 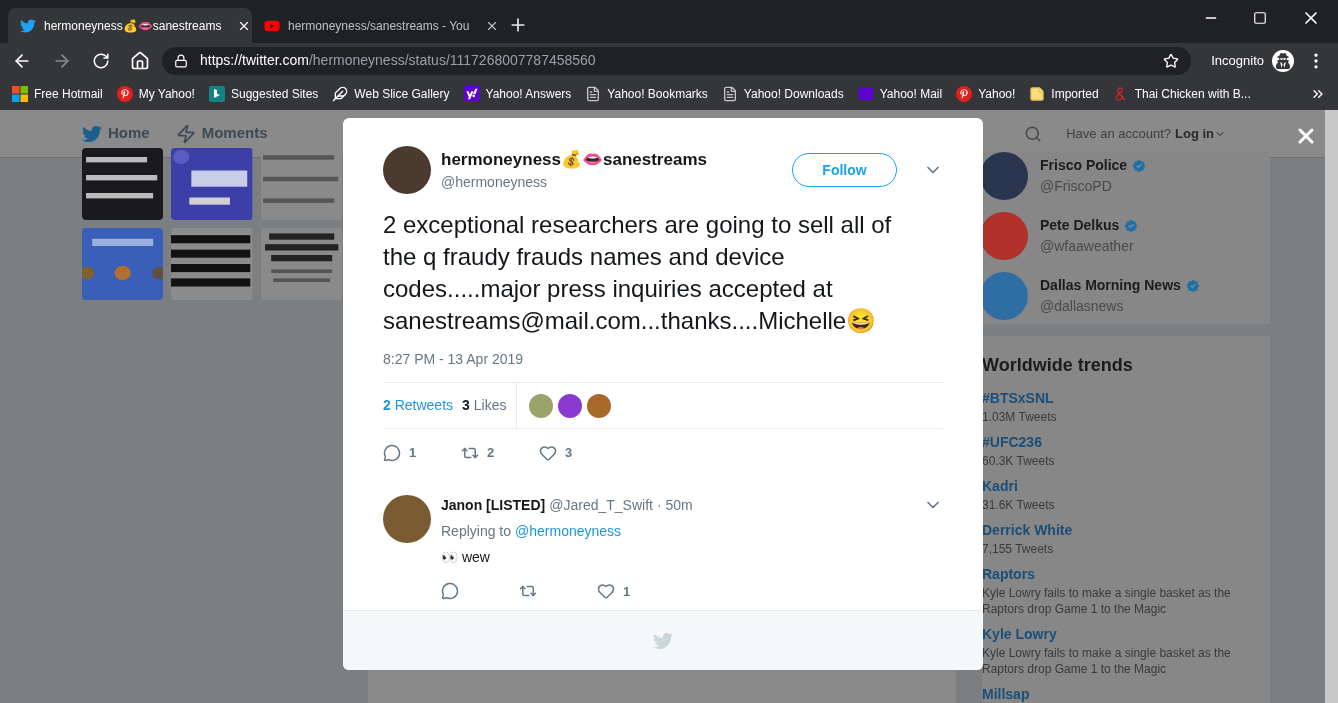 What do you see at coordinates (484, 405) in the screenshot?
I see `likes-link: 3 Likes` at bounding box center [484, 405].